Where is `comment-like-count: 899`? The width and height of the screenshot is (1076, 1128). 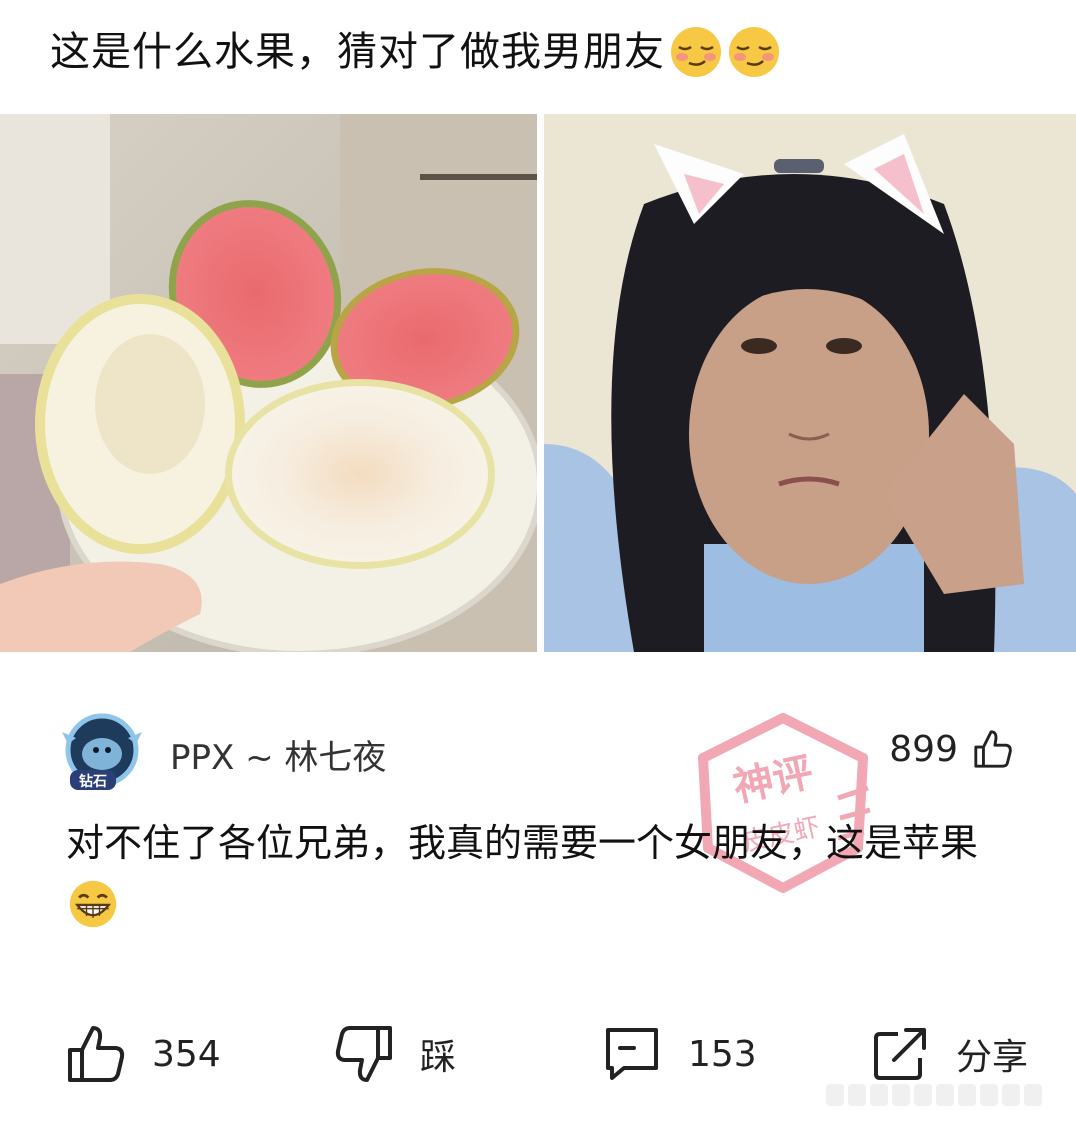
comment-like-count: 899 is located at coordinates (923, 749).